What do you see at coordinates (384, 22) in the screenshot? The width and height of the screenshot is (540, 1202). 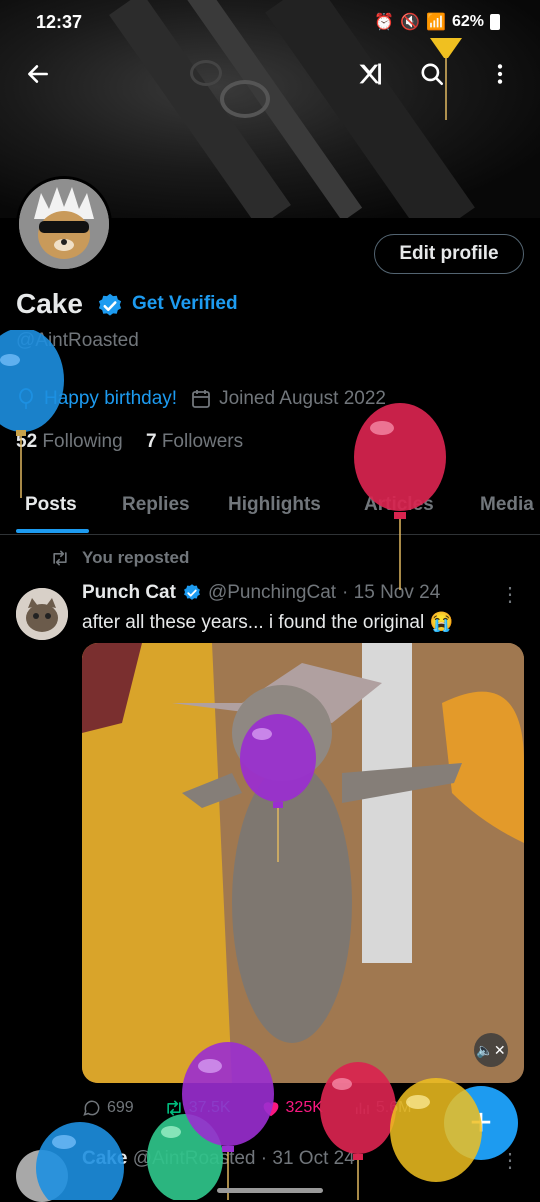 I see `alarm-icon: ⏰` at bounding box center [384, 22].